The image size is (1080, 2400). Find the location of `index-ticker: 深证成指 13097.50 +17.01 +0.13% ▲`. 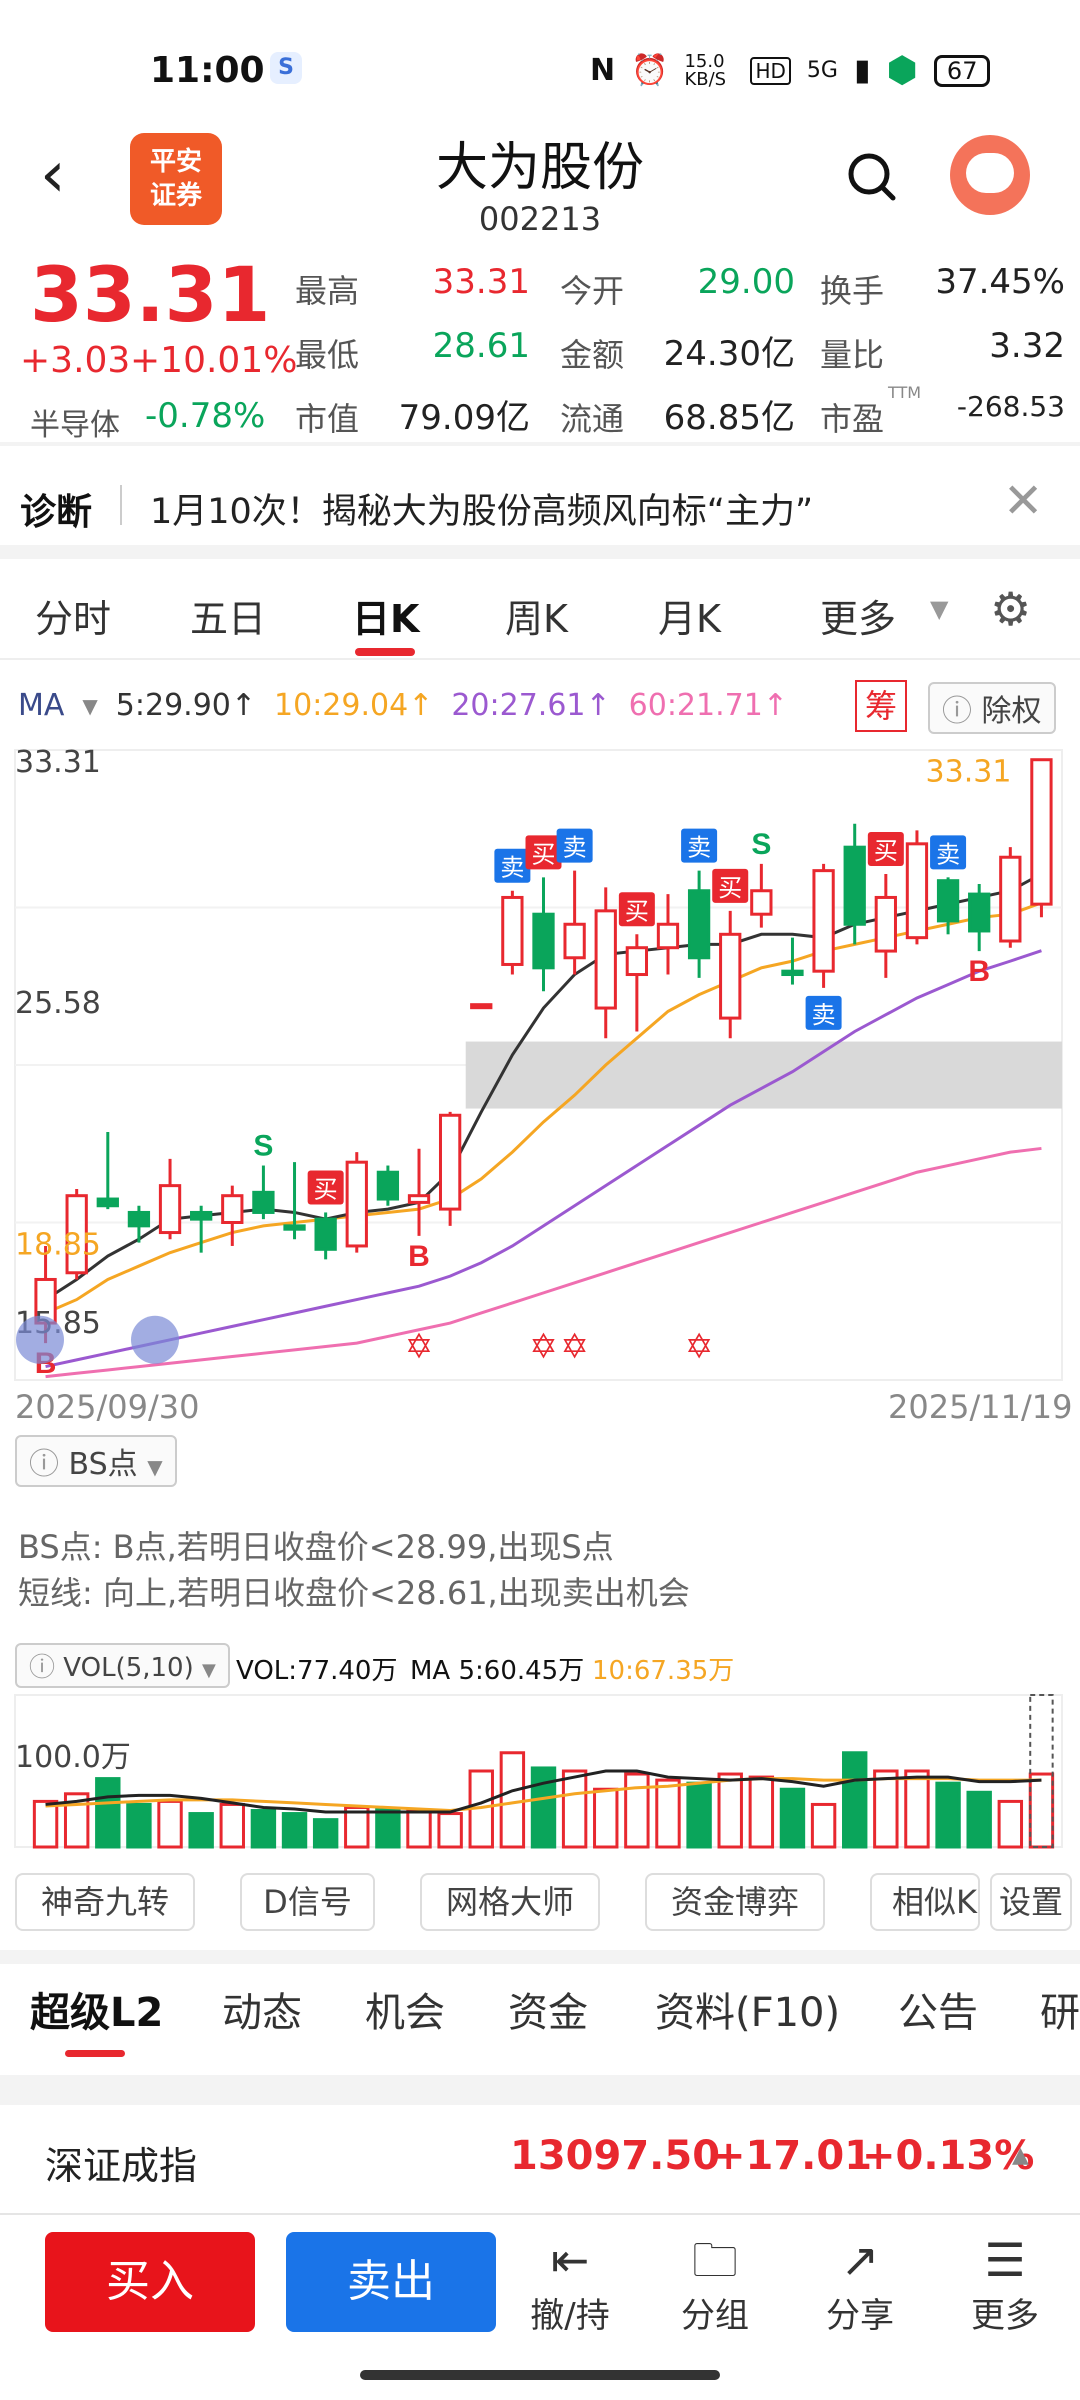

index-ticker: 深证成指 13097.50 +17.01 +0.13% ▲ is located at coordinates (540, 2160).